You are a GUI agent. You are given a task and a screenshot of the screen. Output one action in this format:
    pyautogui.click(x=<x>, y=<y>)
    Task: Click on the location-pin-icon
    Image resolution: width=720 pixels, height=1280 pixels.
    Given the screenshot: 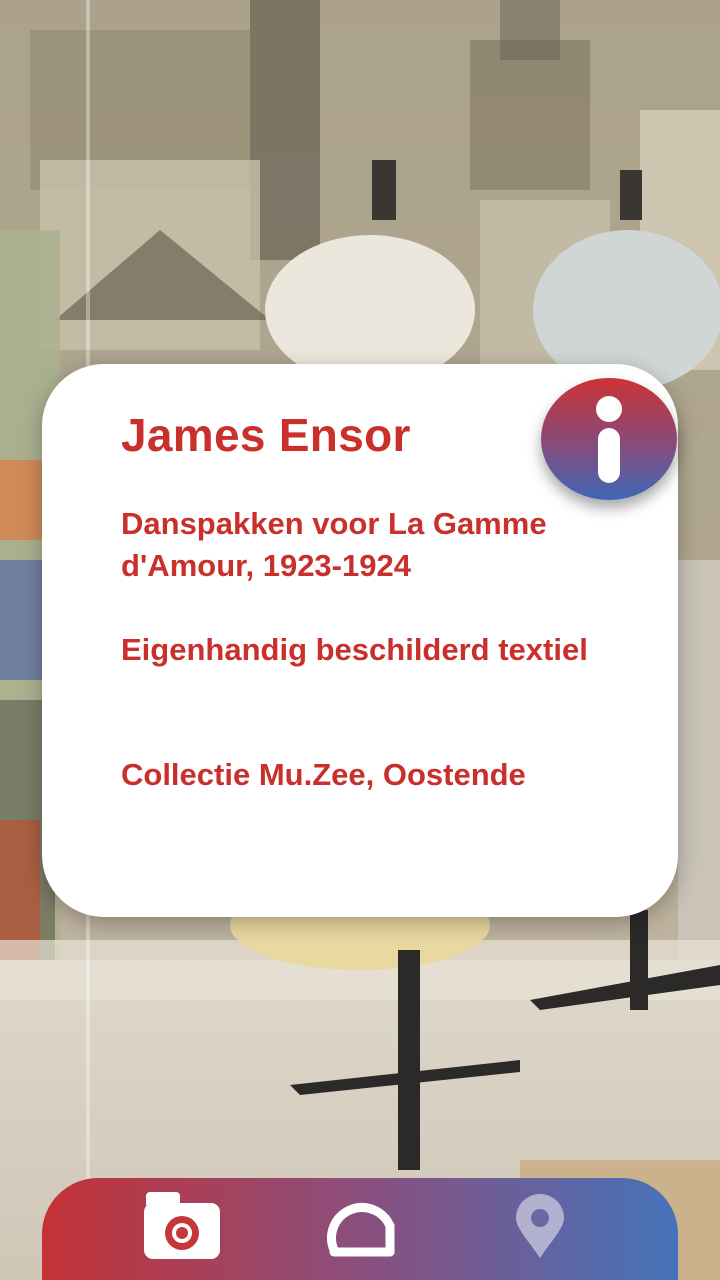 What is the action you would take?
    pyautogui.click(x=540, y=1226)
    